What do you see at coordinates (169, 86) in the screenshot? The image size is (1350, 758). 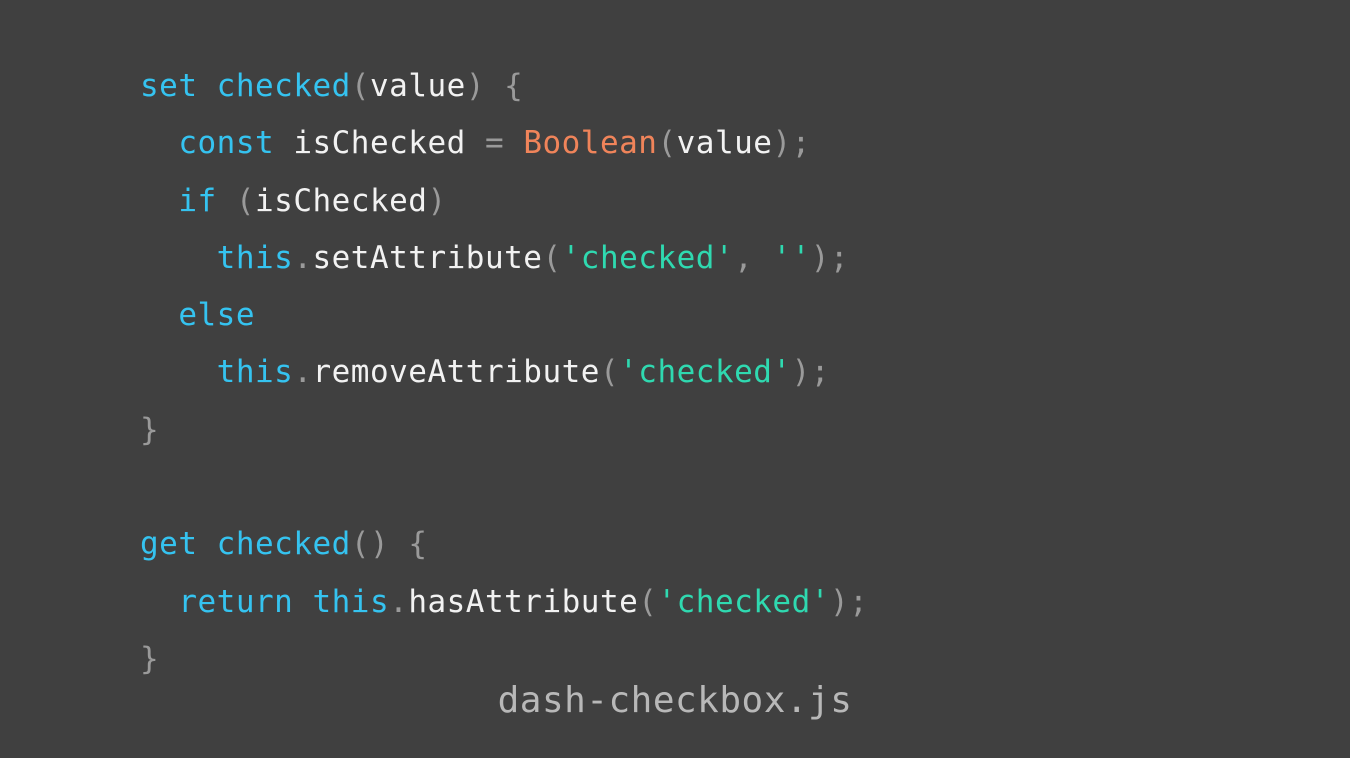 I see `code-token: set` at bounding box center [169, 86].